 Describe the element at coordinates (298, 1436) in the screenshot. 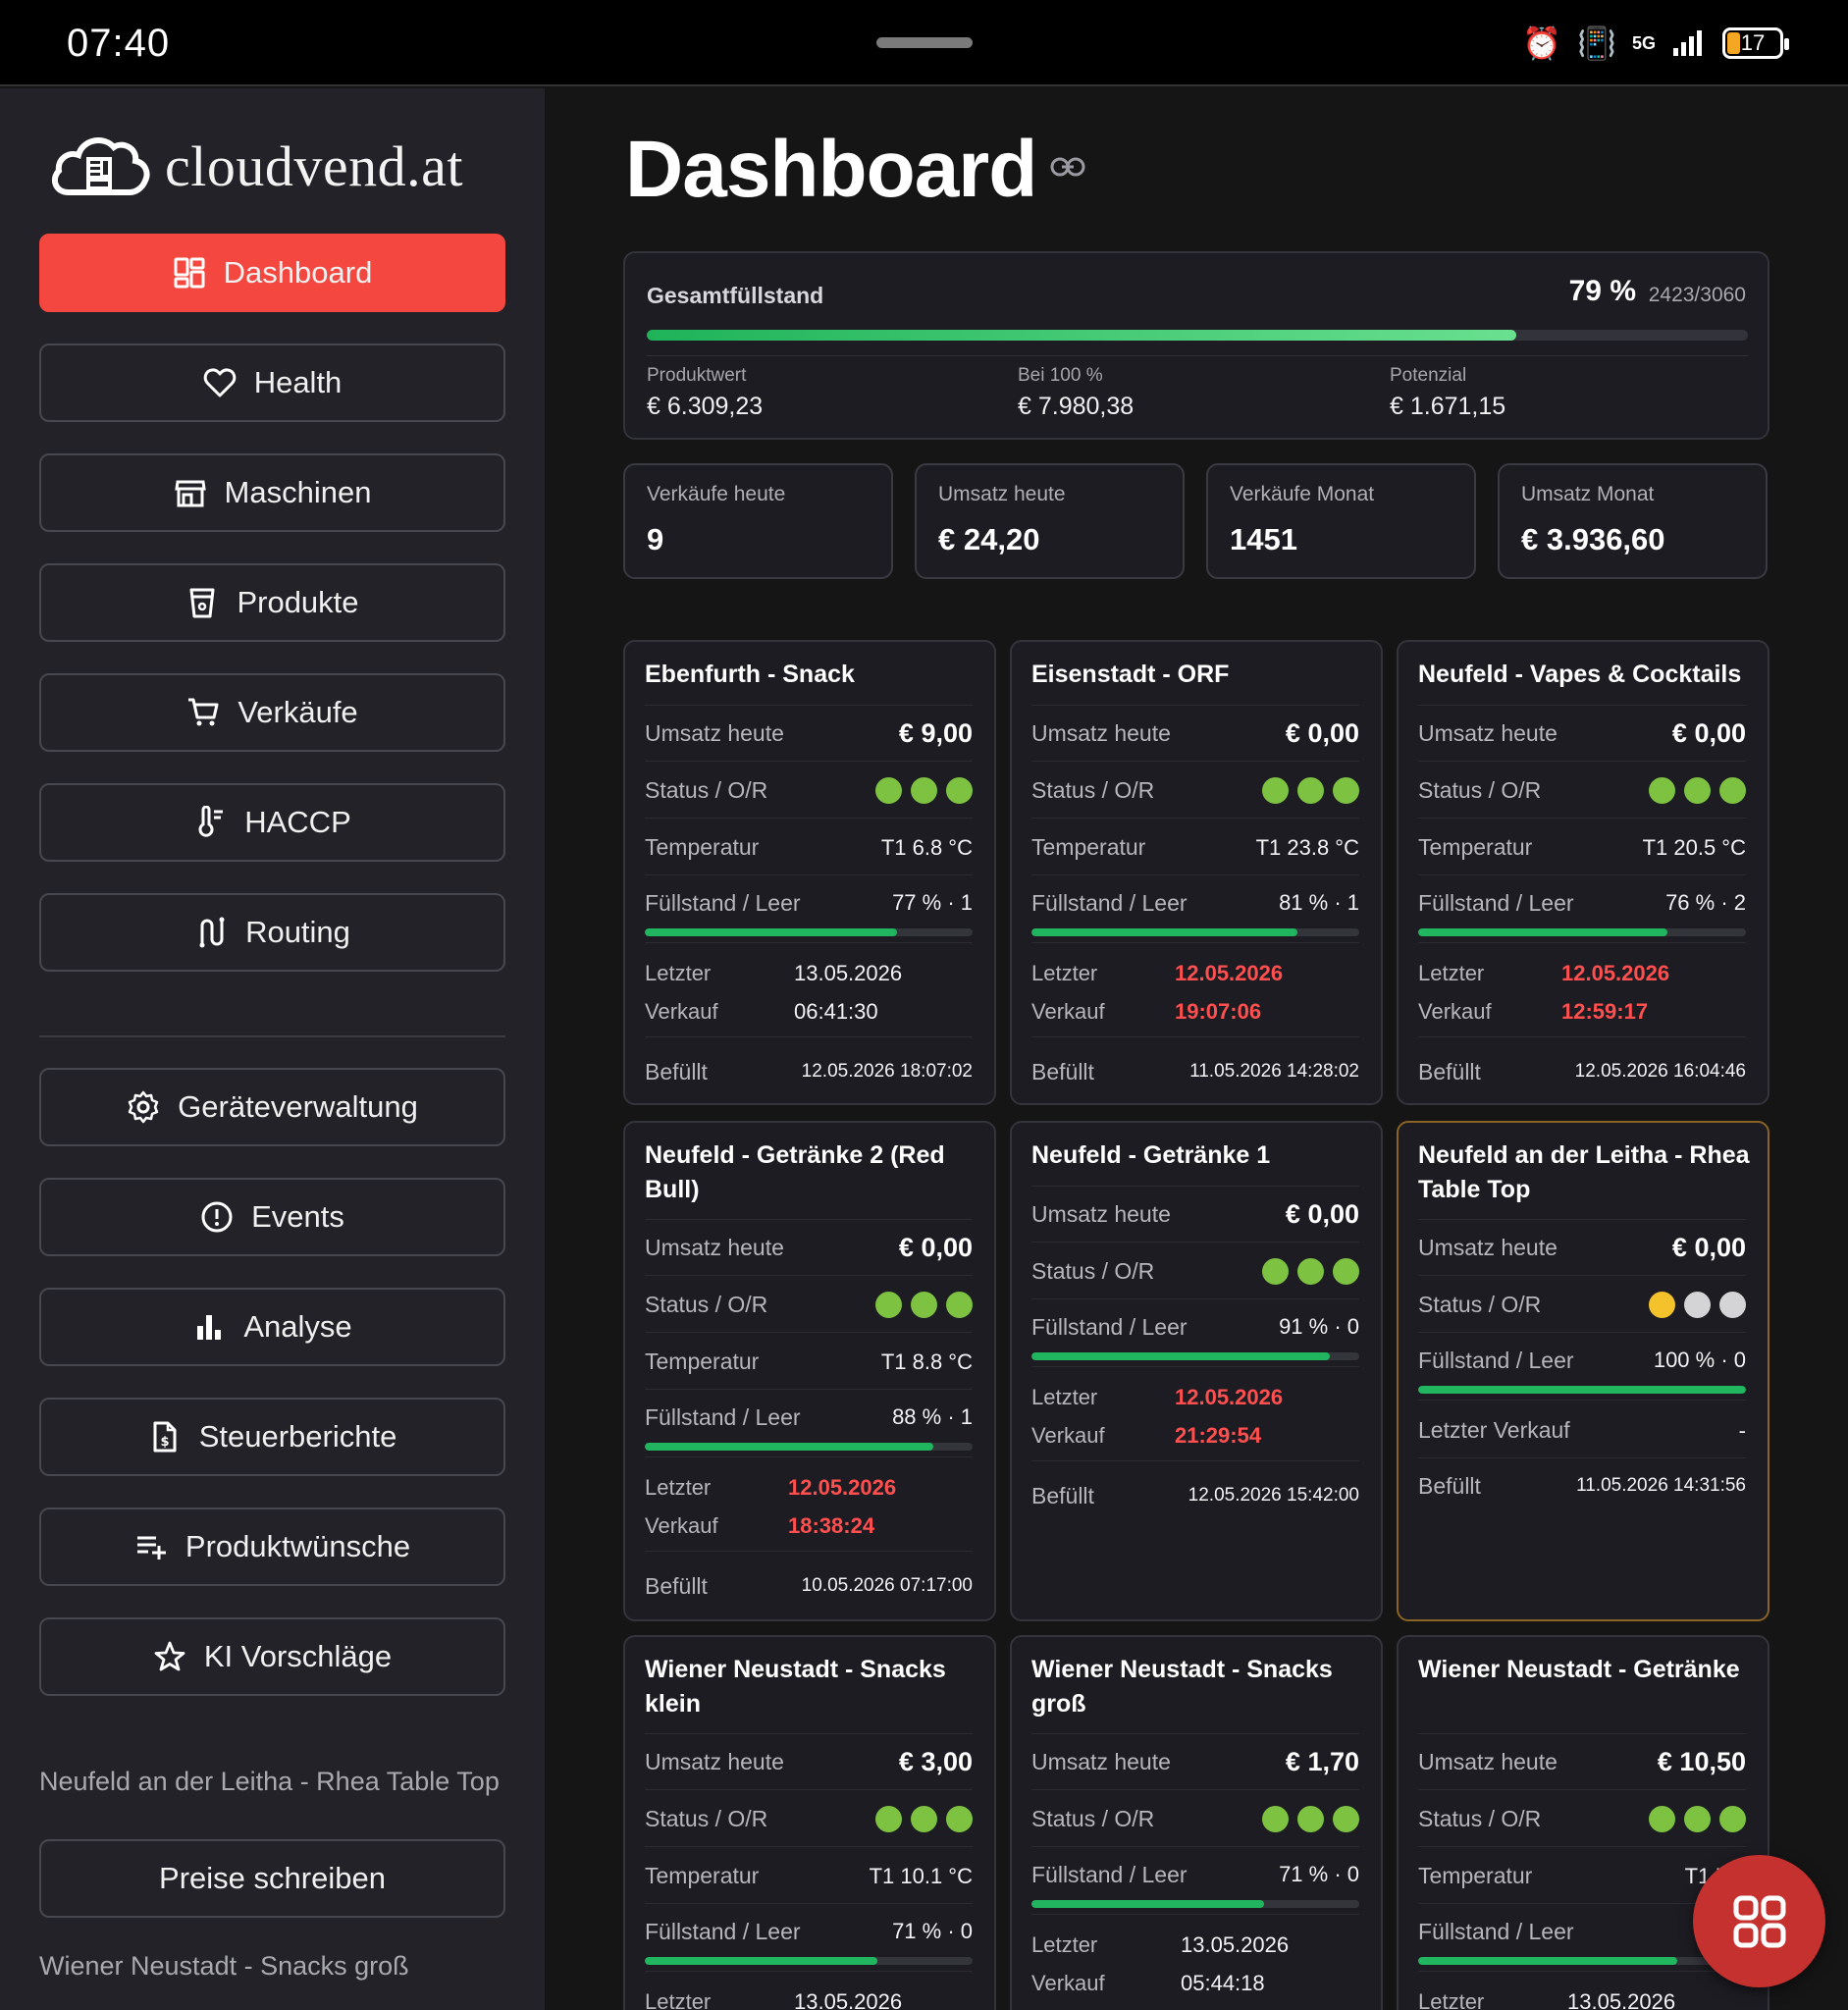

I see `nav-label: Steuerberichte` at that location.